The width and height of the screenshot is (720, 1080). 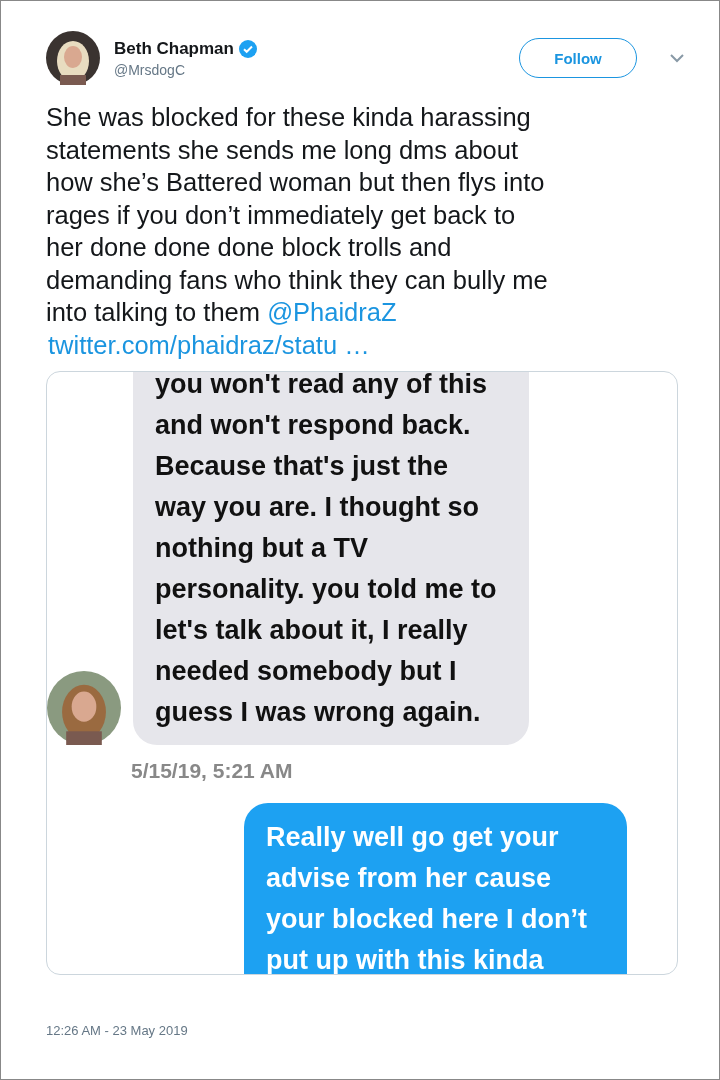 I want to click on avatar, so click(x=73, y=58).